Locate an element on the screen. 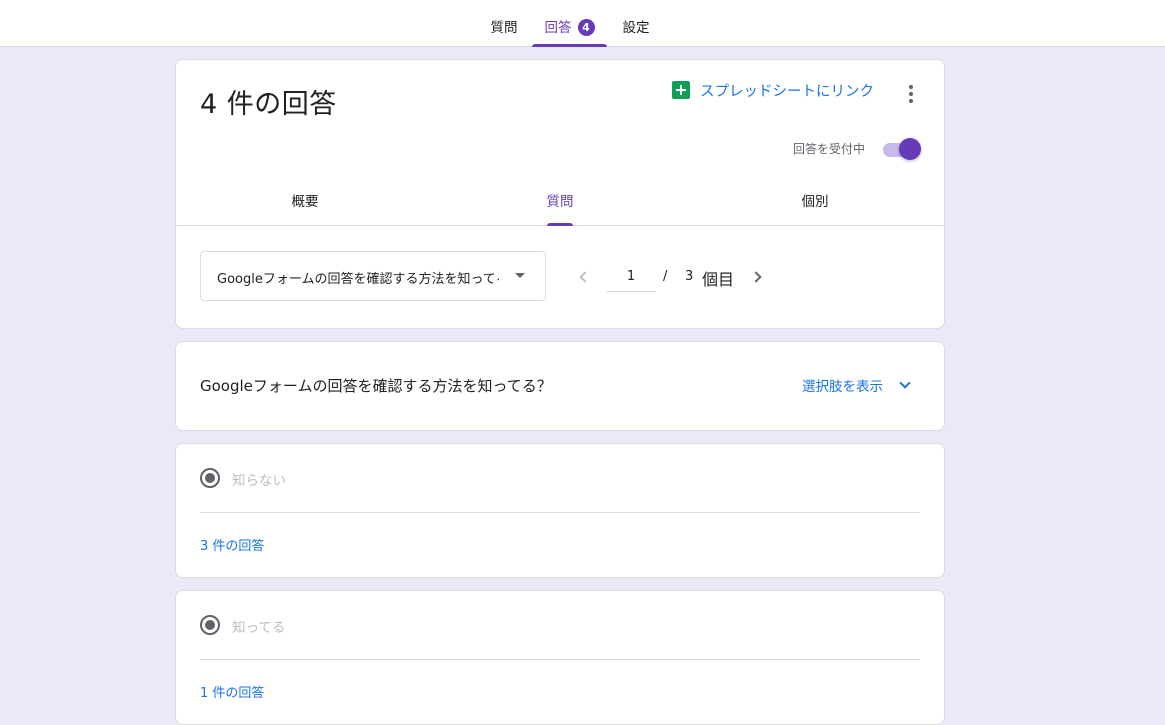 Image resolution: width=1165 pixels, height=725 pixels. subtab-individual: 個別 is located at coordinates (815, 203).